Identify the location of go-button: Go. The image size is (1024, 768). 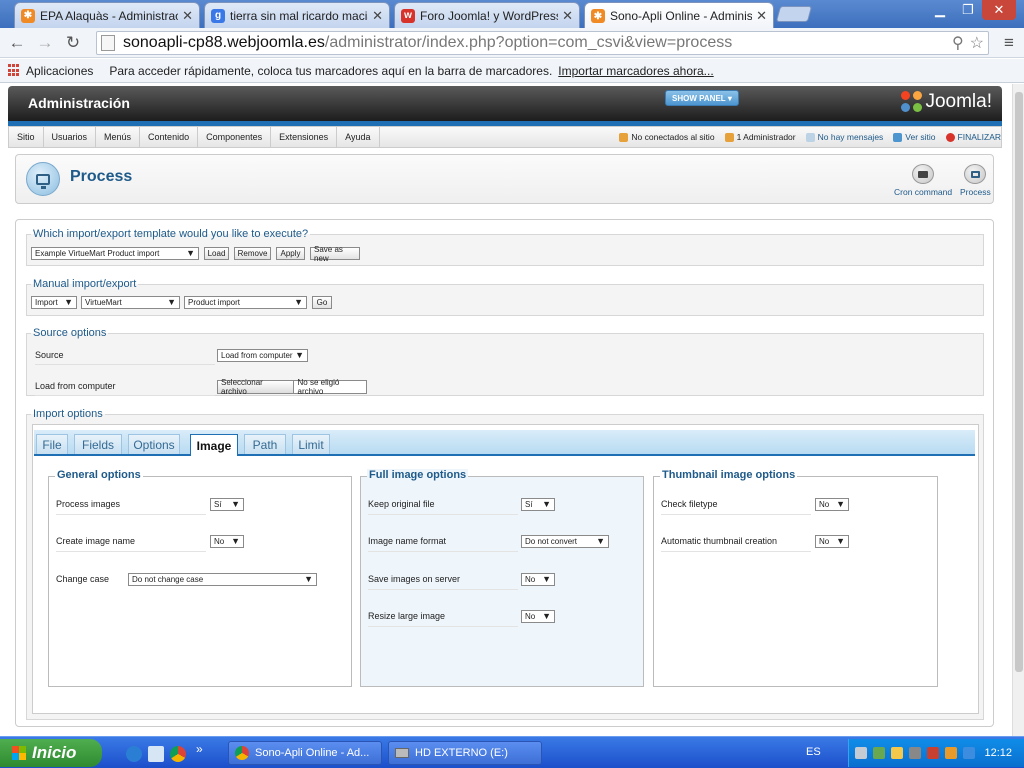
(322, 302).